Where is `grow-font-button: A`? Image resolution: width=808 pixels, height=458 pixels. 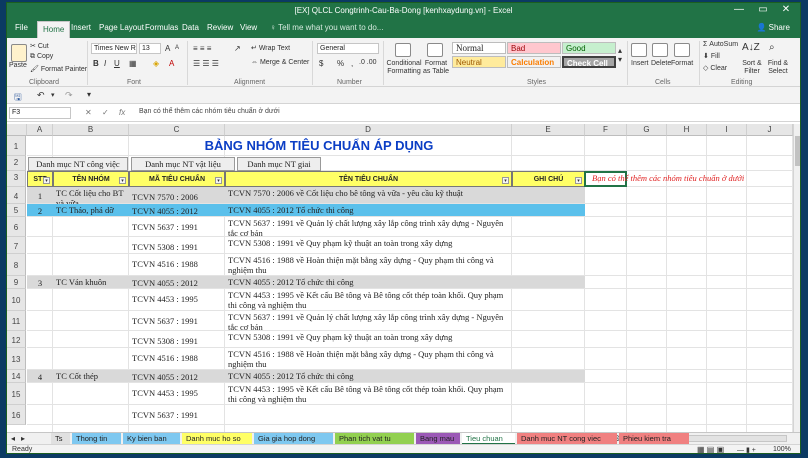 grow-font-button: A is located at coordinates (167, 48).